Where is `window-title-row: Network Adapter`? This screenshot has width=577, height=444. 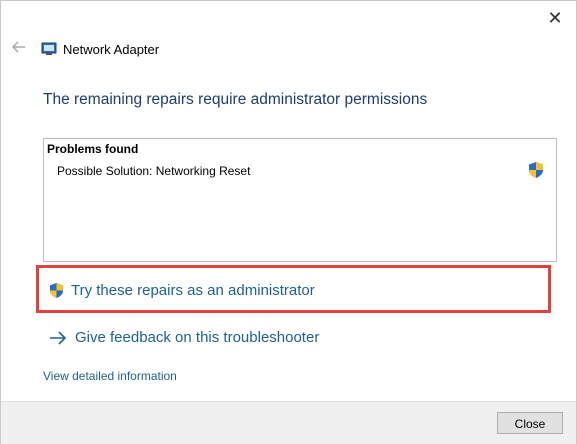
window-title-row: Network Adapter is located at coordinates (100, 49).